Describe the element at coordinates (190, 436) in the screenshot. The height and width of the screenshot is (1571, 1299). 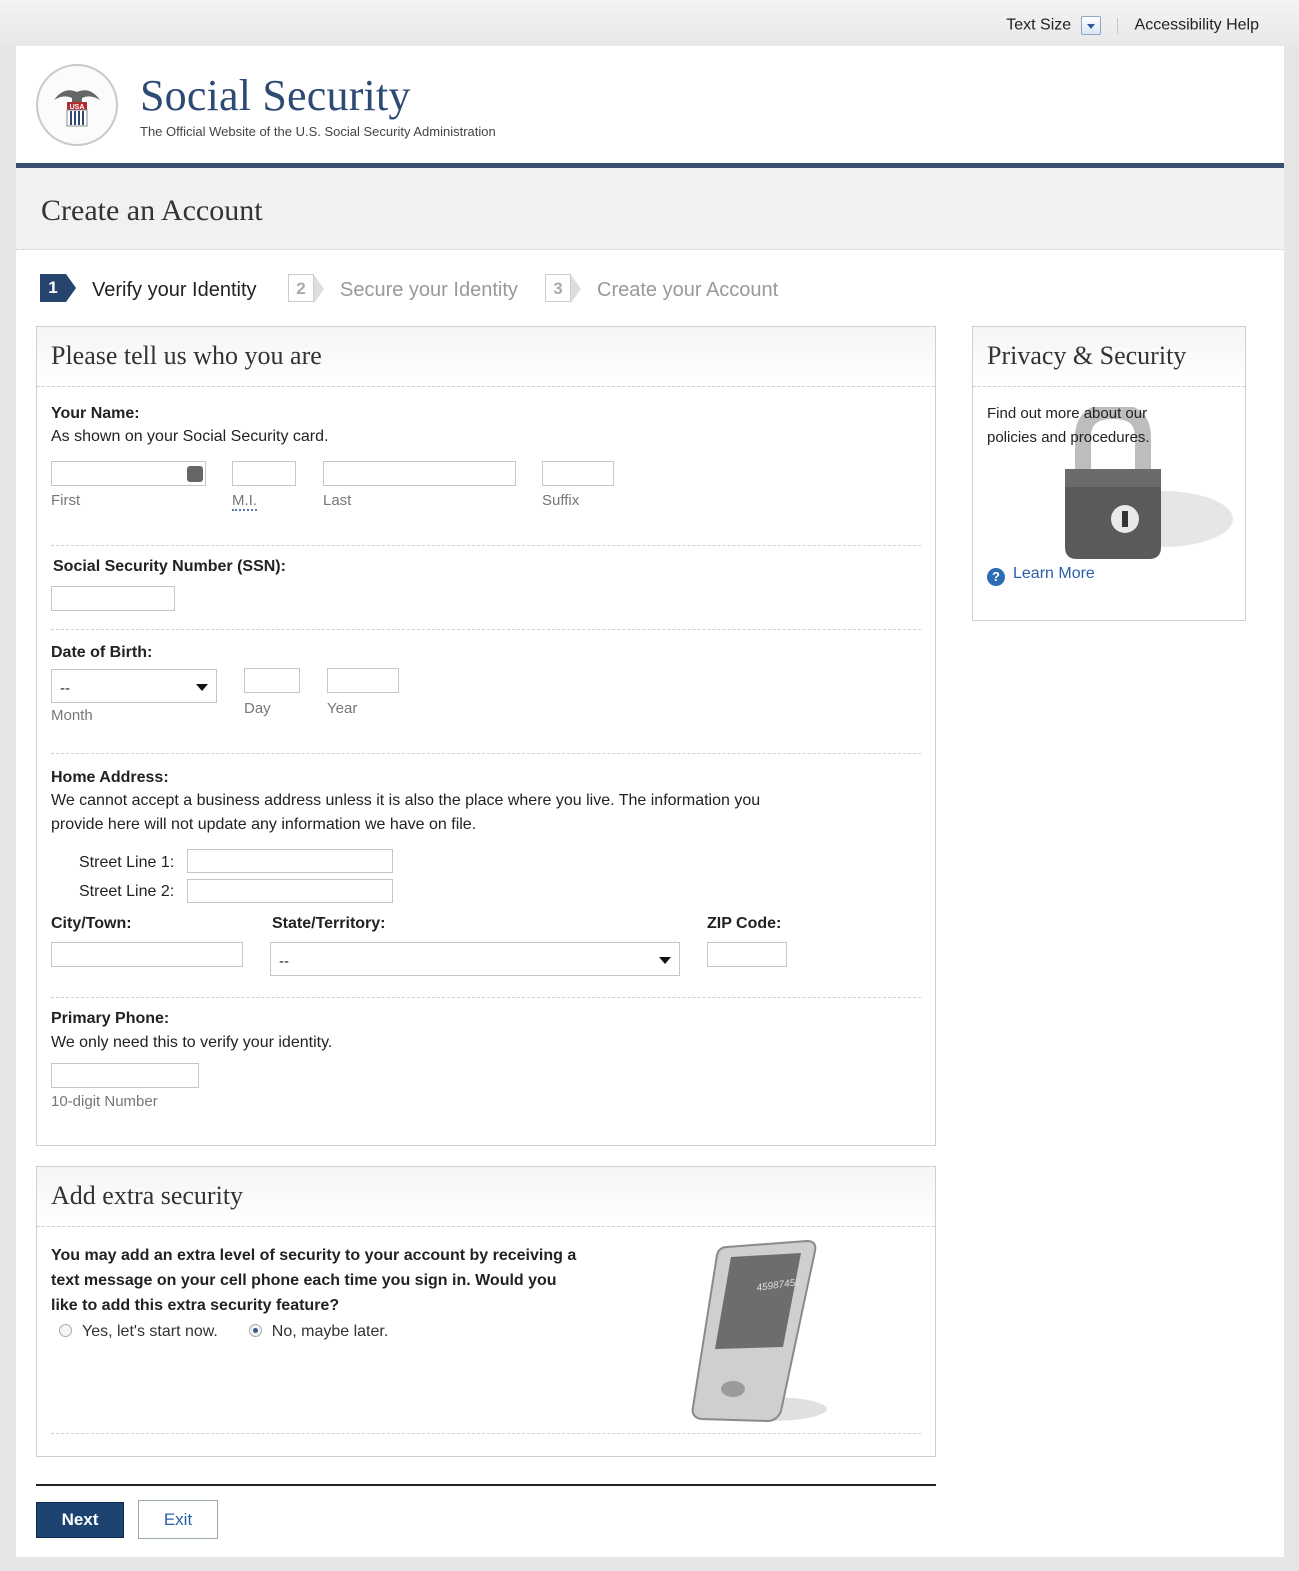
I see `name-hint: As shown on your Social Security card.` at that location.